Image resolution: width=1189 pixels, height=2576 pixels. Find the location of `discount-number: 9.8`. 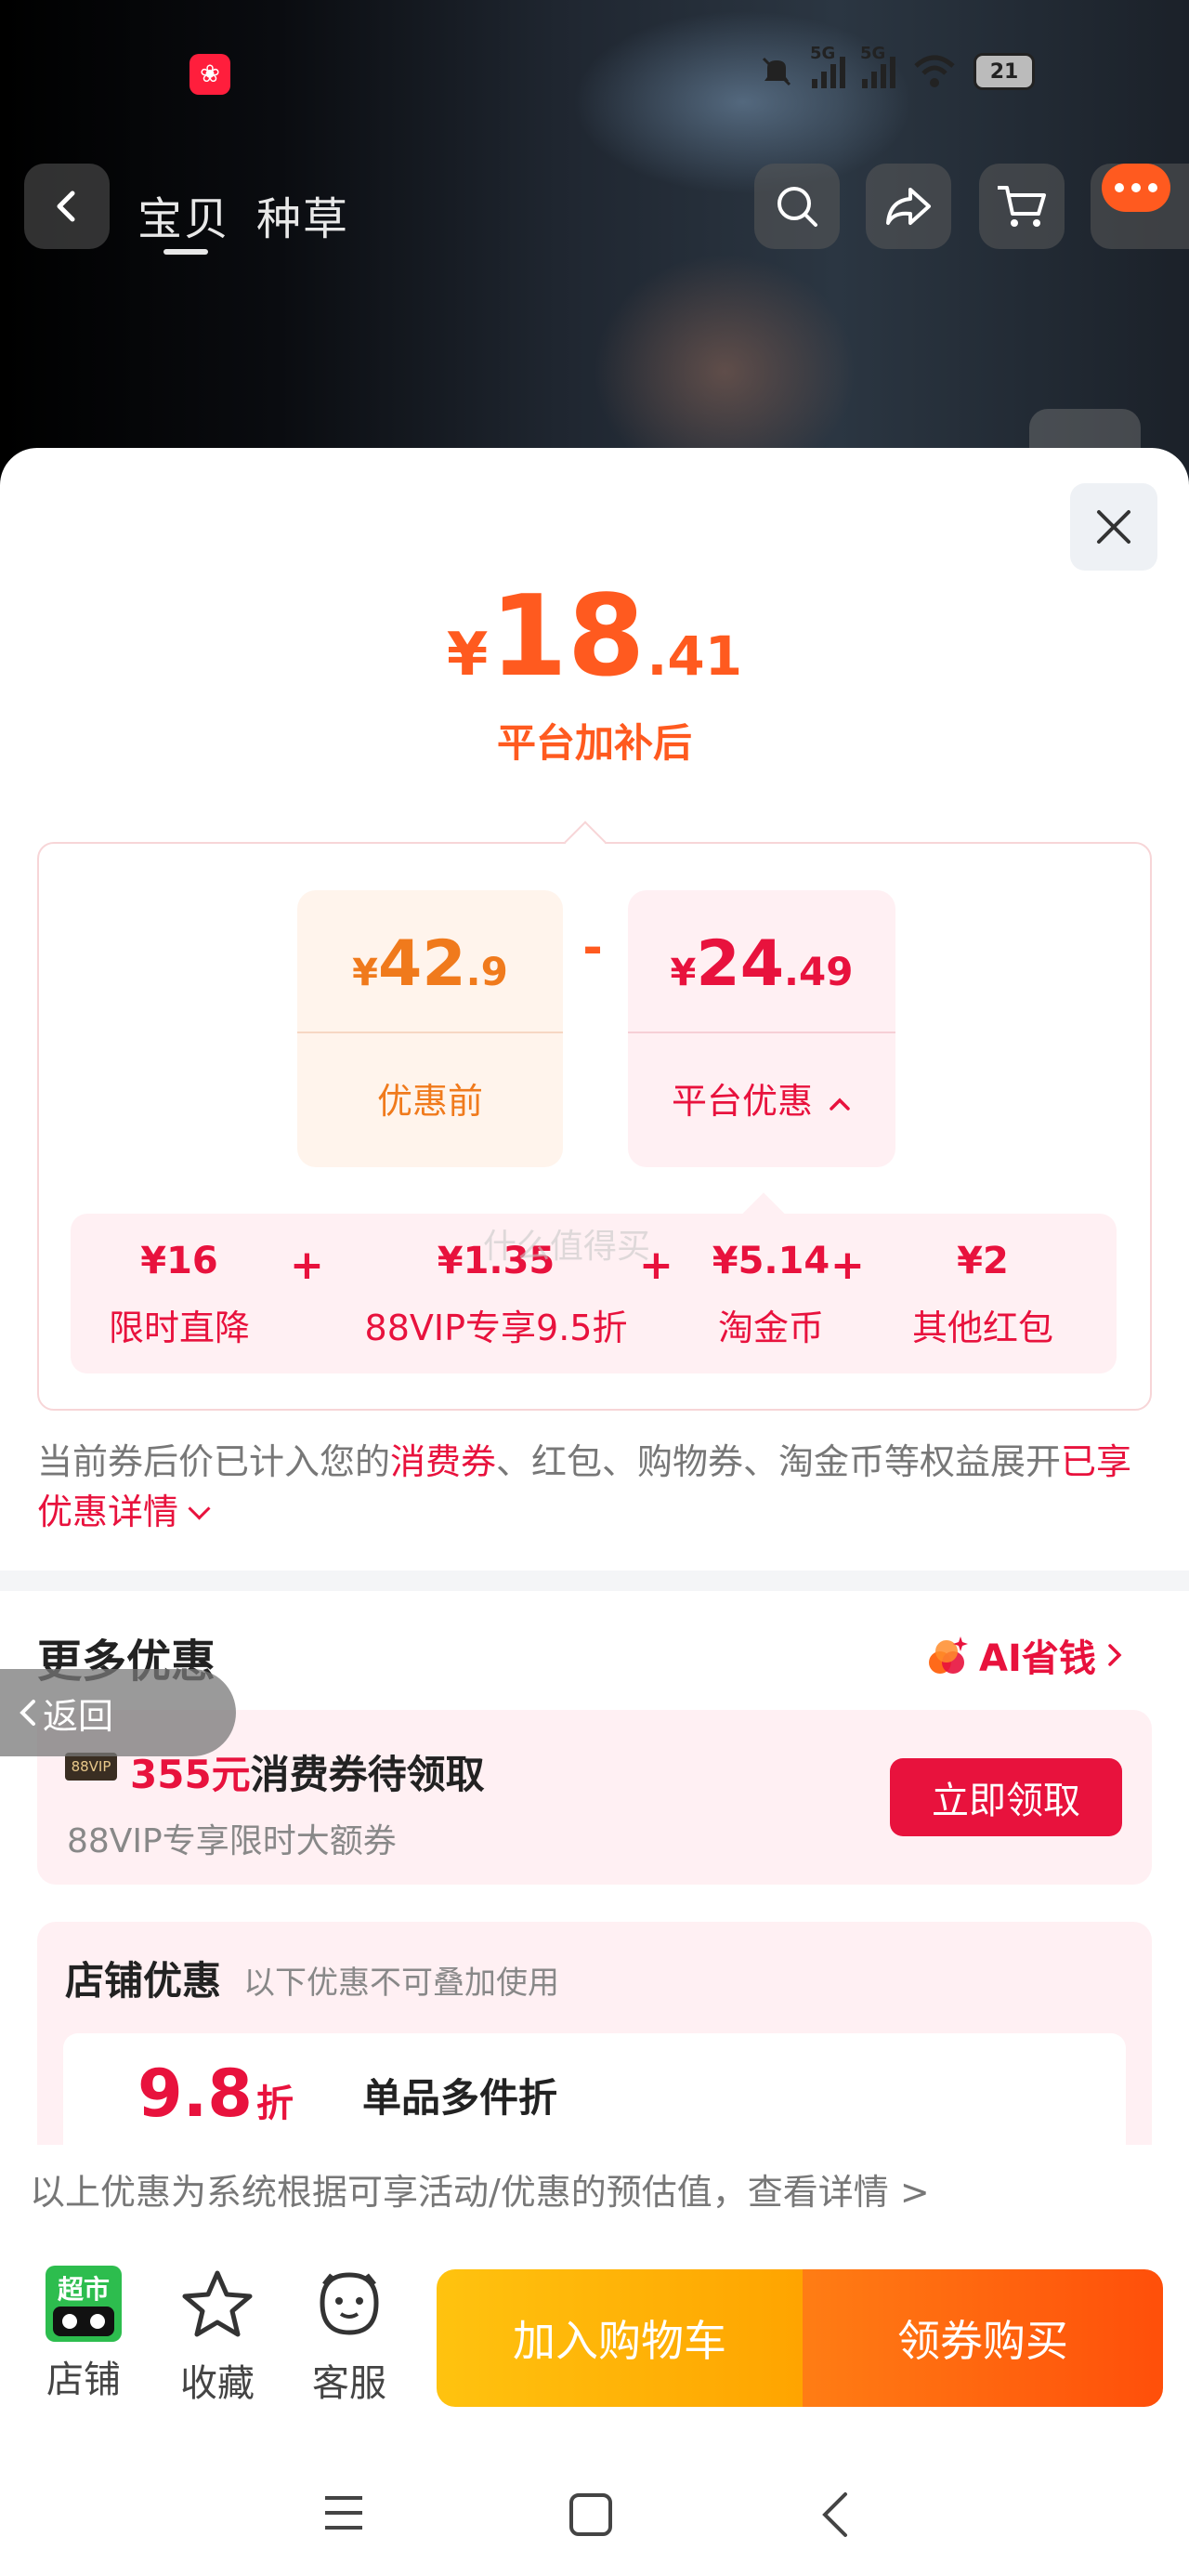

discount-number: 9.8 is located at coordinates (195, 2094).